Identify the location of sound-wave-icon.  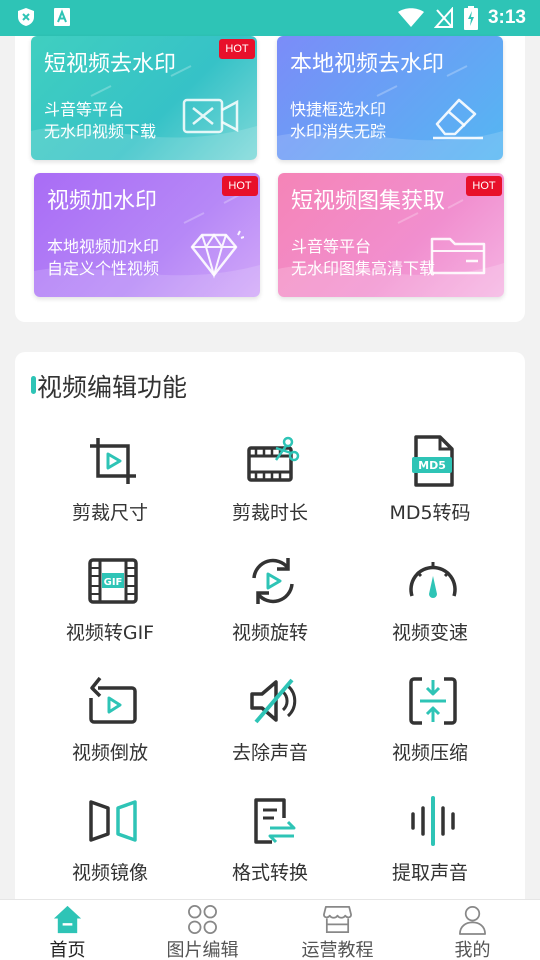
(433, 821).